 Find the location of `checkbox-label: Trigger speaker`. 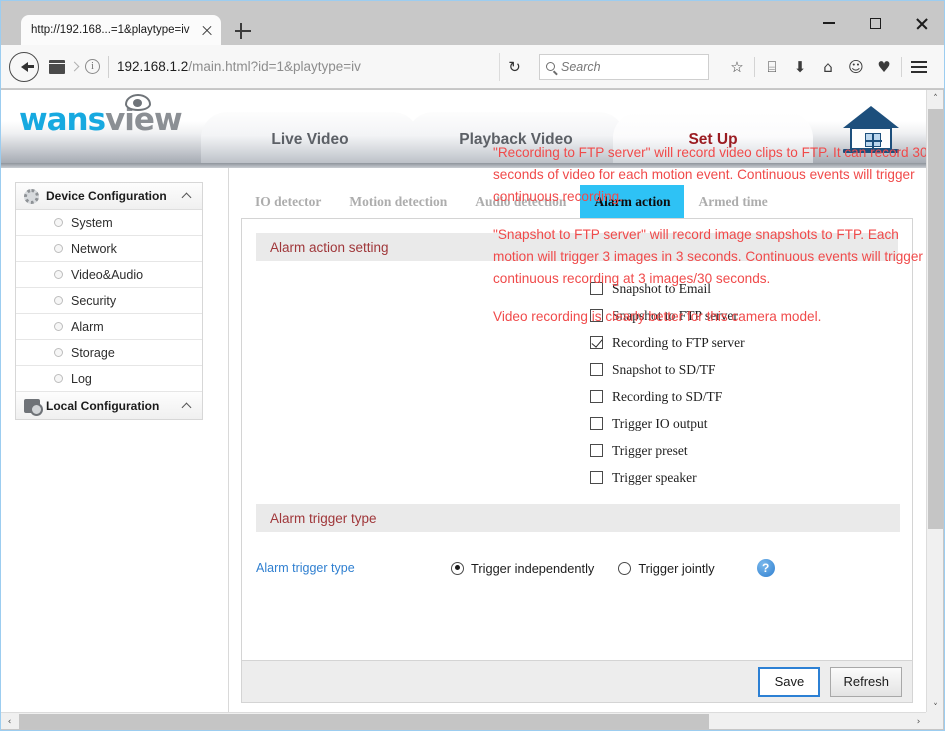

checkbox-label: Trigger speaker is located at coordinates (654, 477).